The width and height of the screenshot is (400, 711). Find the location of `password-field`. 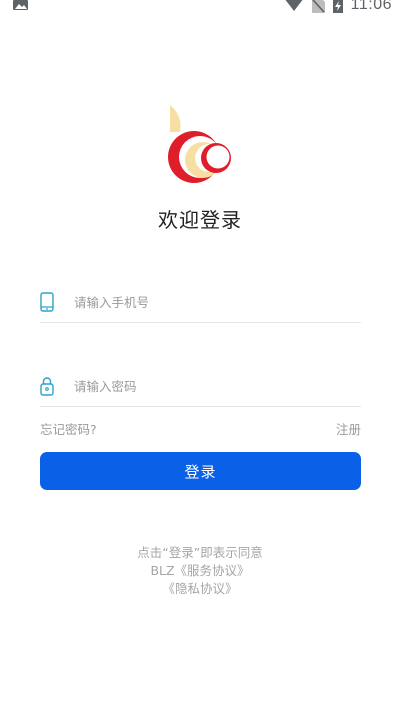

password-field is located at coordinates (200, 386).